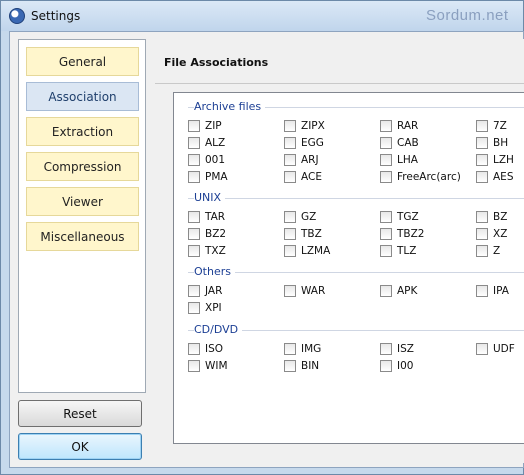  I want to click on association-option: LZMA, so click(307, 251).